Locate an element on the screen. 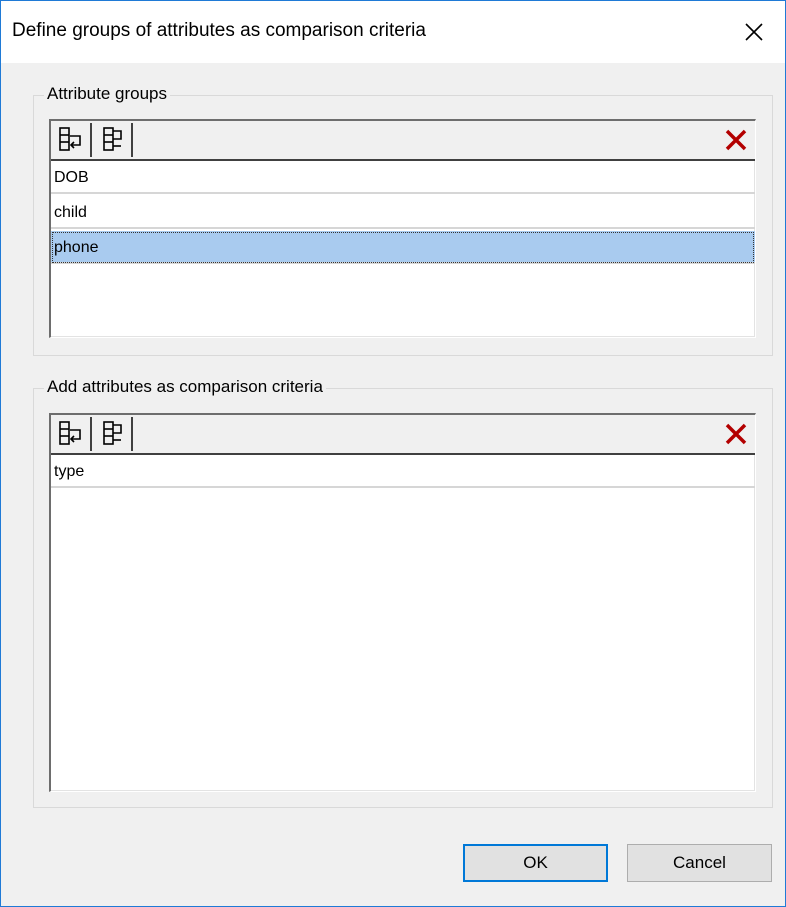 The width and height of the screenshot is (786, 907). comparison-attributes-toolbar is located at coordinates (403, 435).